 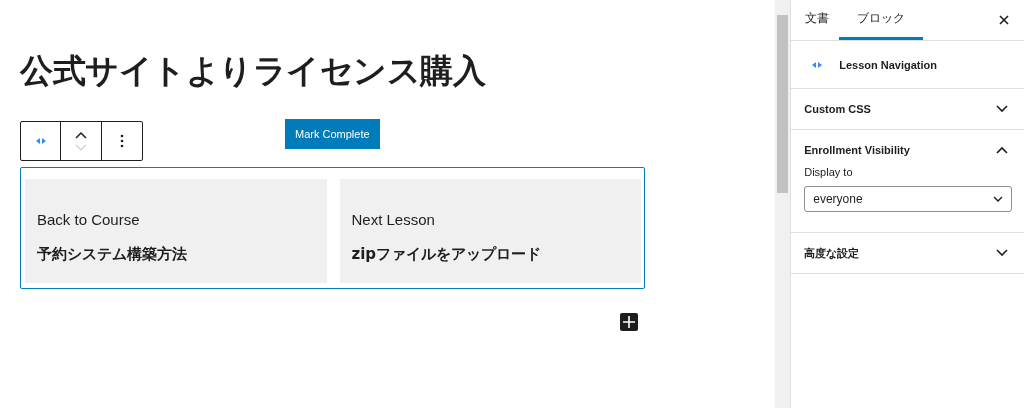 What do you see at coordinates (393, 219) in the screenshot?
I see `navigation-label: Next Lesson` at bounding box center [393, 219].